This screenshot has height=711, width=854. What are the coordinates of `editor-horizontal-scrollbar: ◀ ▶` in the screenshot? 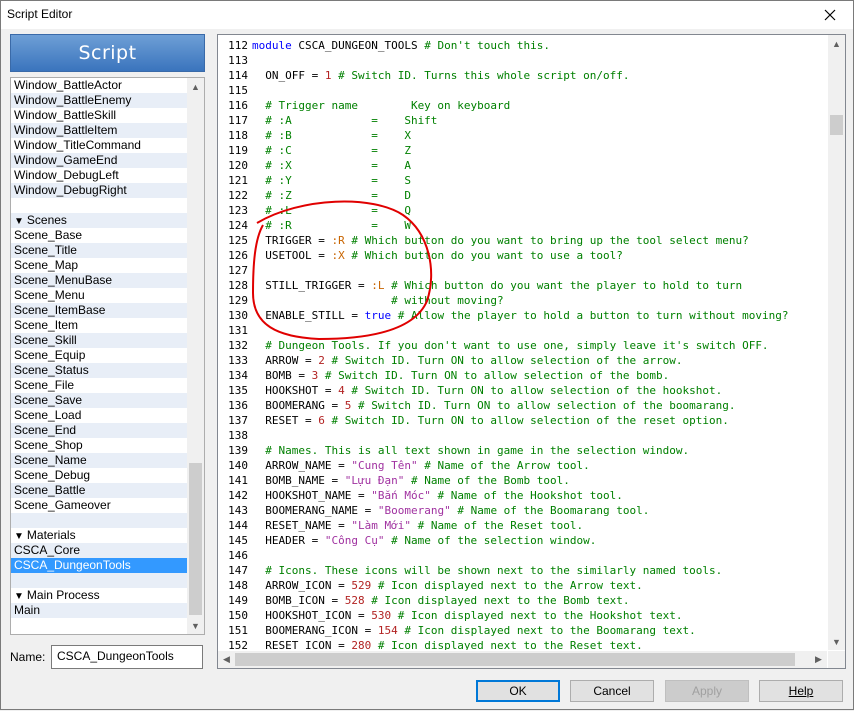 It's located at (522, 659).